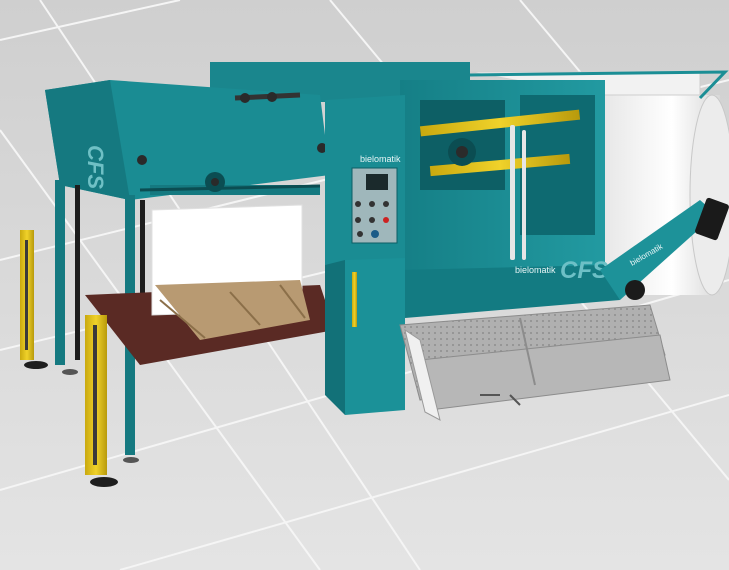 The image size is (729, 570). Describe the element at coordinates (535, 270) in the screenshot. I see `brand-label-side: bielomatik` at that location.